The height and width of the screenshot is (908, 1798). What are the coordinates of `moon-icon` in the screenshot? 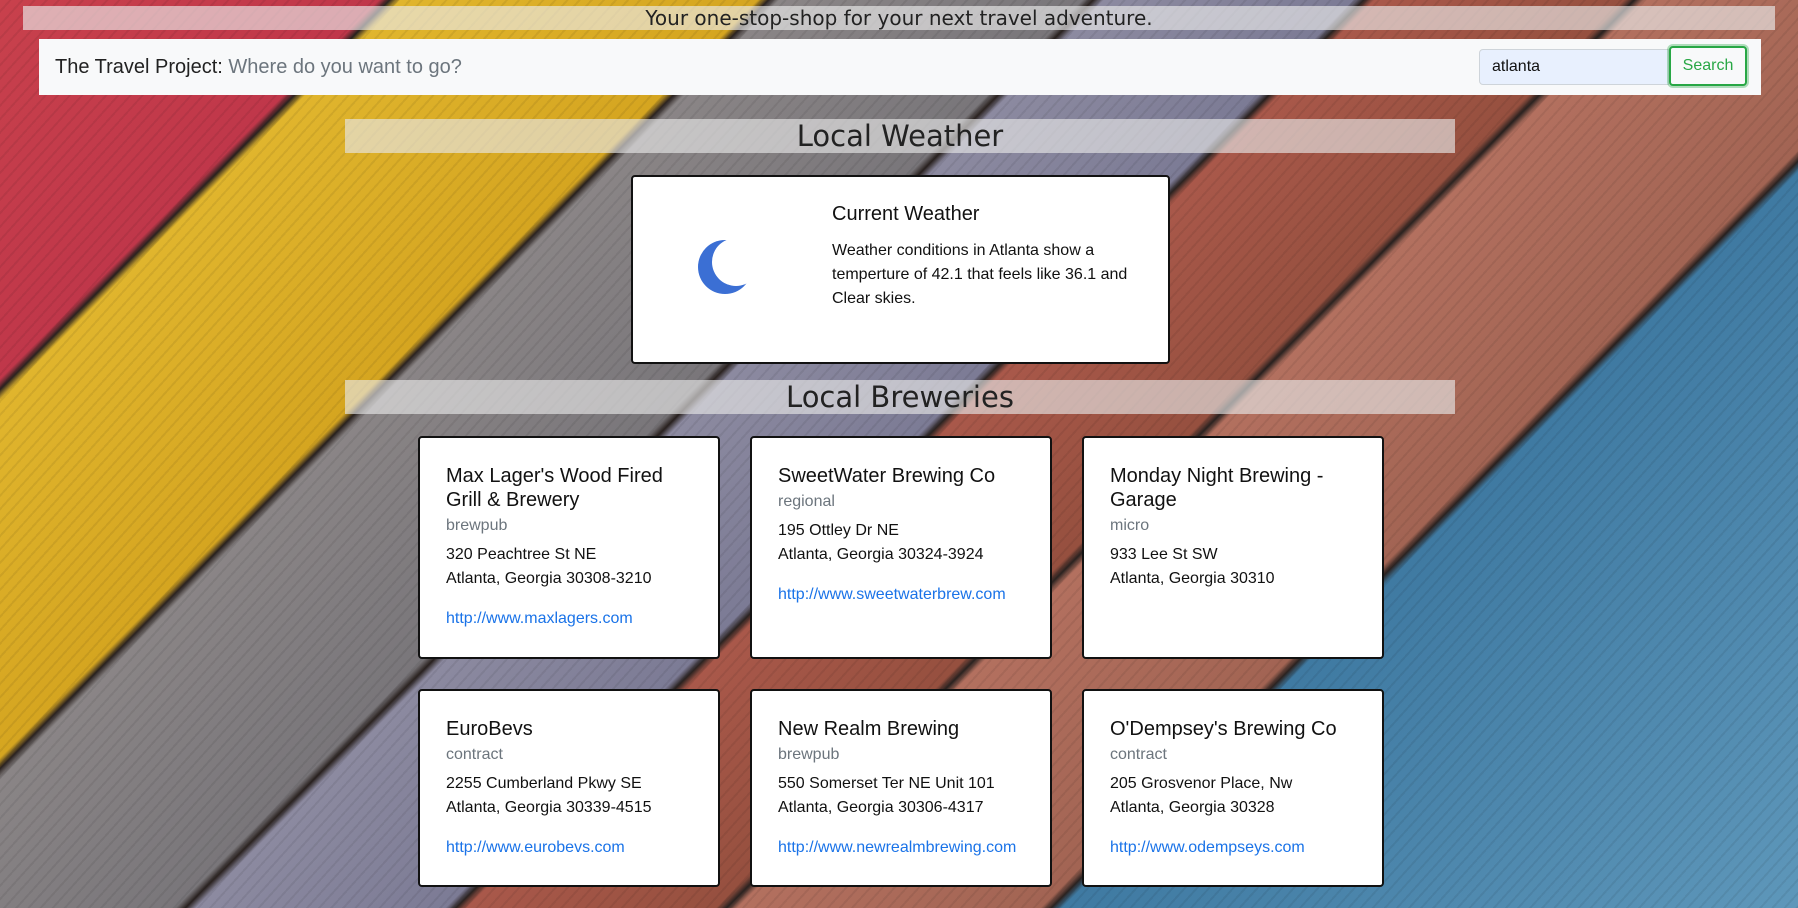 It's located at (725, 267).